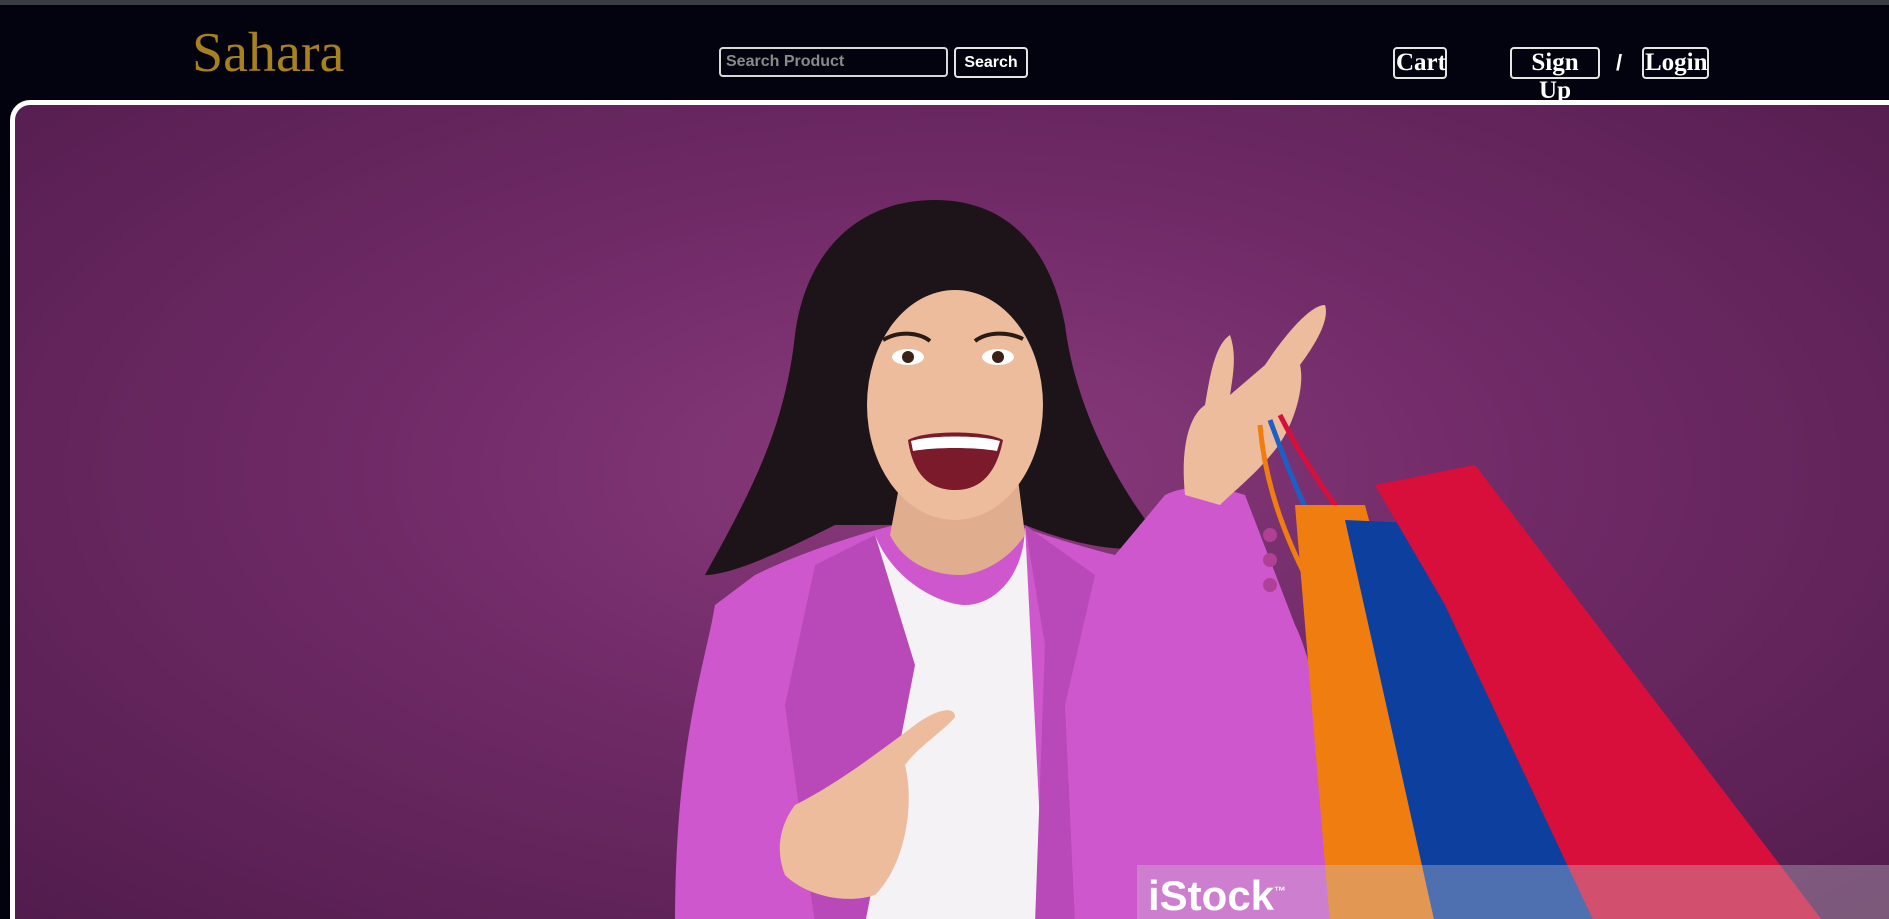  What do you see at coordinates (1280, 891) in the screenshot?
I see `watermark-trademark: ™` at bounding box center [1280, 891].